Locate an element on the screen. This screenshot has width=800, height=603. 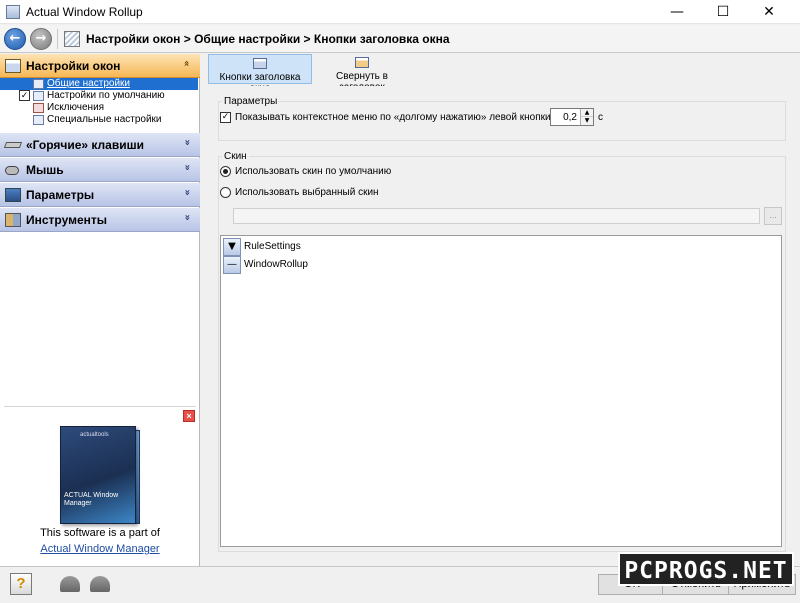
sidebar-group-window-settings: Настройки окон » is located at coordinates (100, 66).